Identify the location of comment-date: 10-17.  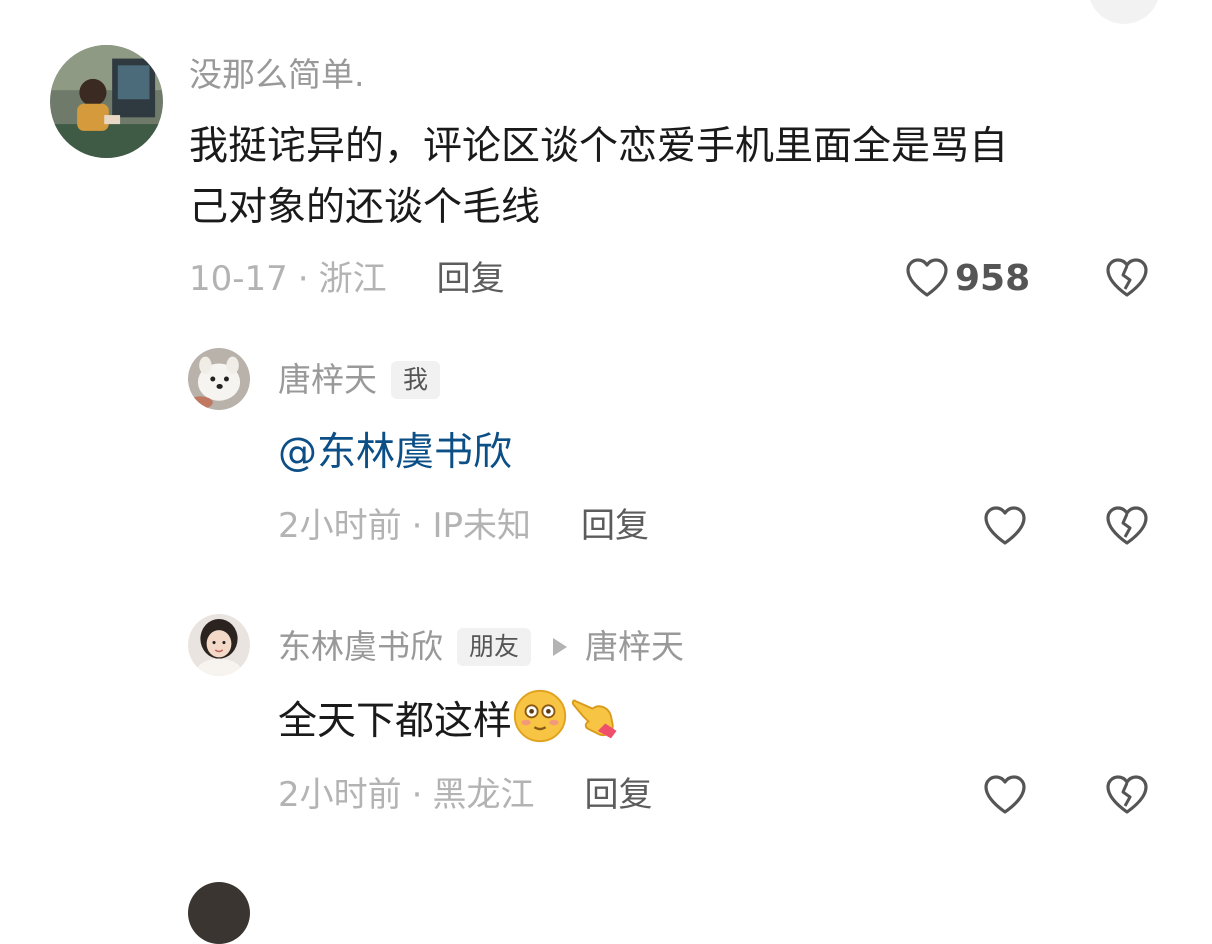
(238, 279).